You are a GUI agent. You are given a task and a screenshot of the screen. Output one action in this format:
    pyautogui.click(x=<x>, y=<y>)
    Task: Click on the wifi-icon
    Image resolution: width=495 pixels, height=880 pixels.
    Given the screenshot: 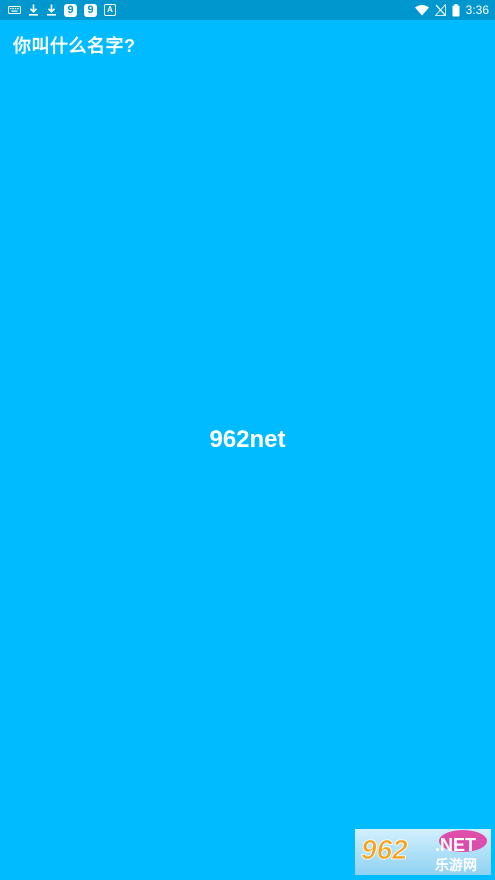 What is the action you would take?
    pyautogui.click(x=421, y=10)
    